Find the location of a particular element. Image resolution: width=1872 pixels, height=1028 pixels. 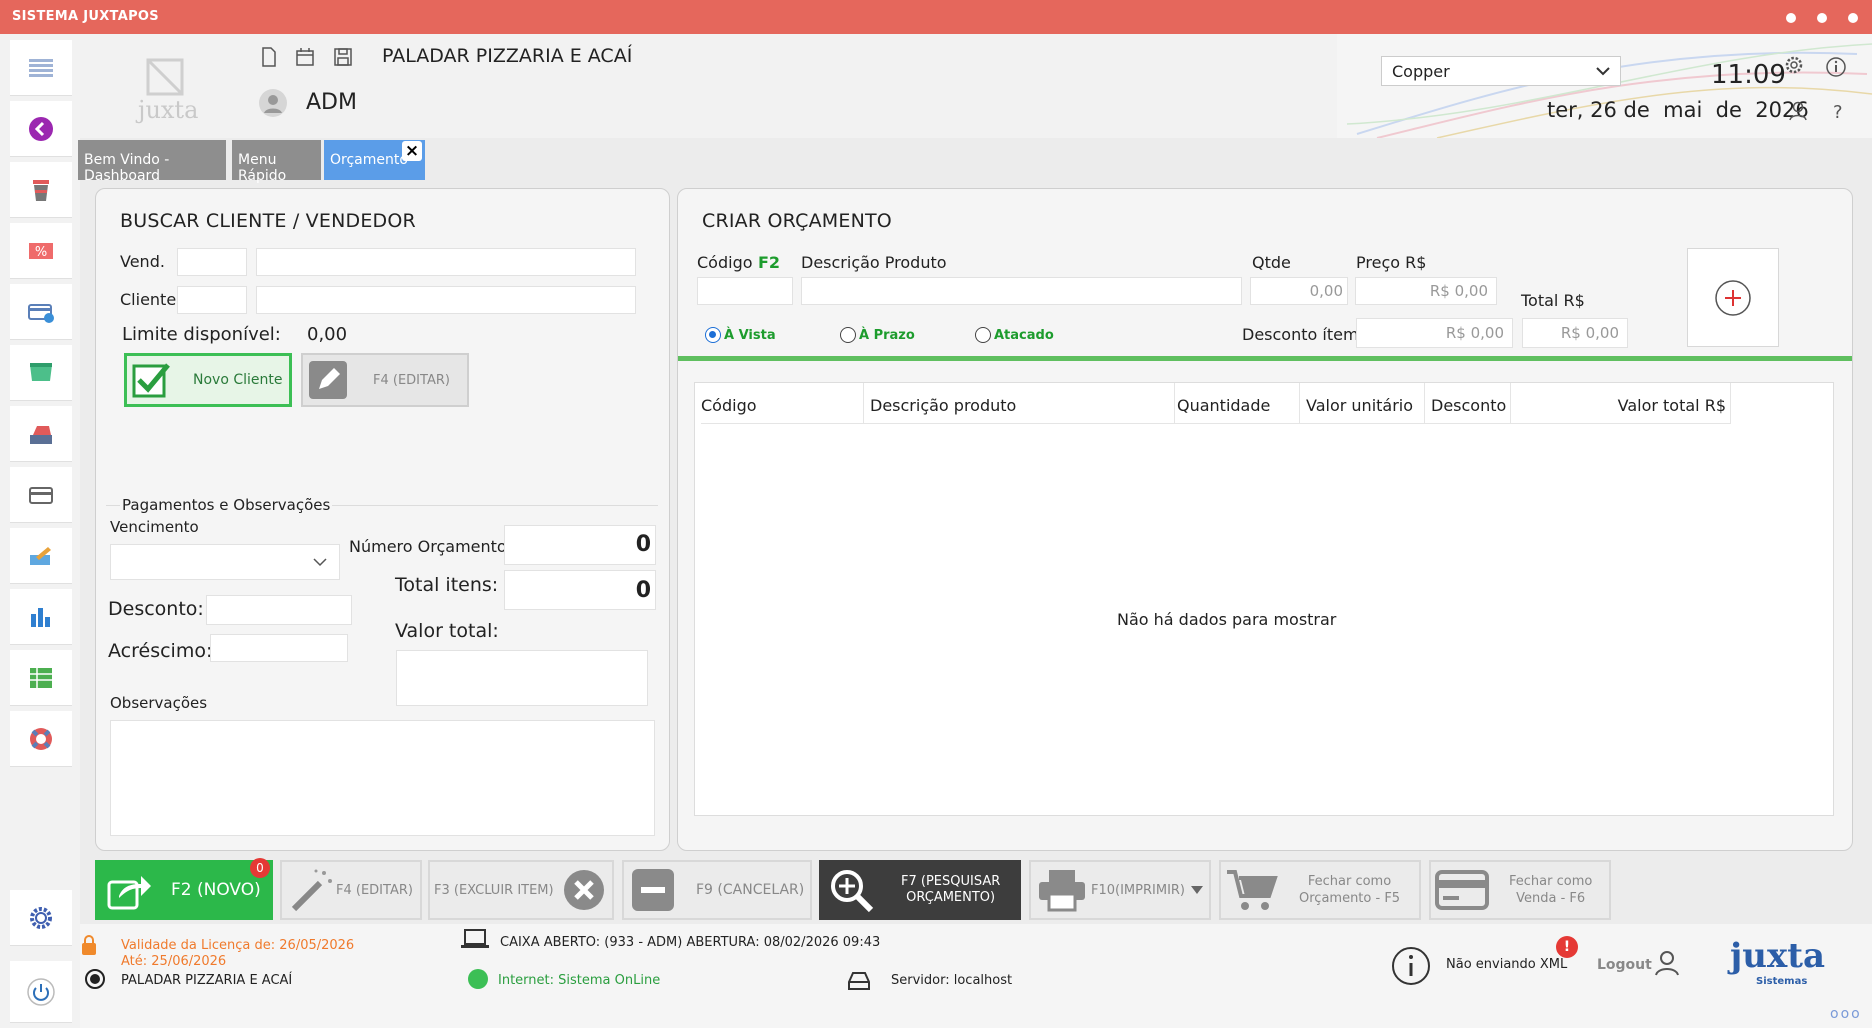

vend-code-input is located at coordinates (212, 262).